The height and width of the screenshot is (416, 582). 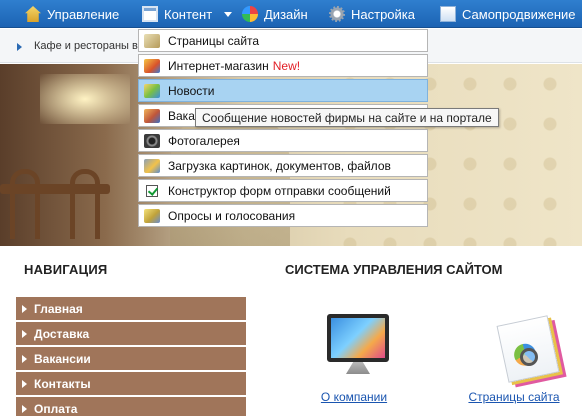 What do you see at coordinates (394, 269) in the screenshot?
I see `cms-heading: СИСТЕМА УПРАВЛЕНИЯ САЙТОМ` at bounding box center [394, 269].